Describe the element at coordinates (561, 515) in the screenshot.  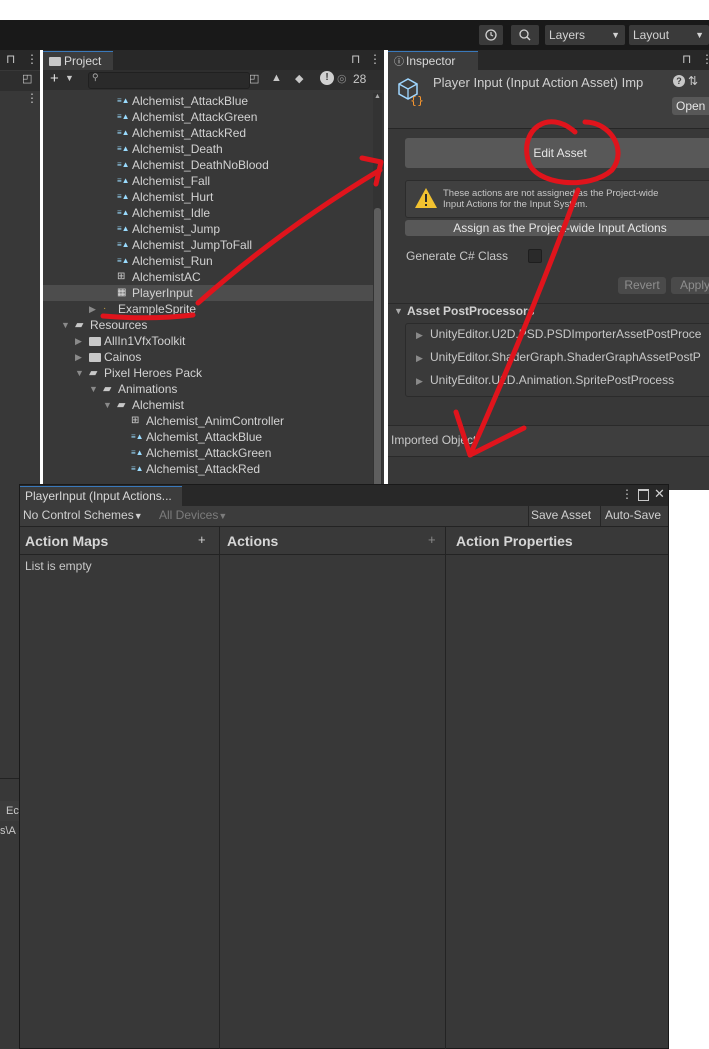
I see `save-asset-button: Save Asset` at that location.